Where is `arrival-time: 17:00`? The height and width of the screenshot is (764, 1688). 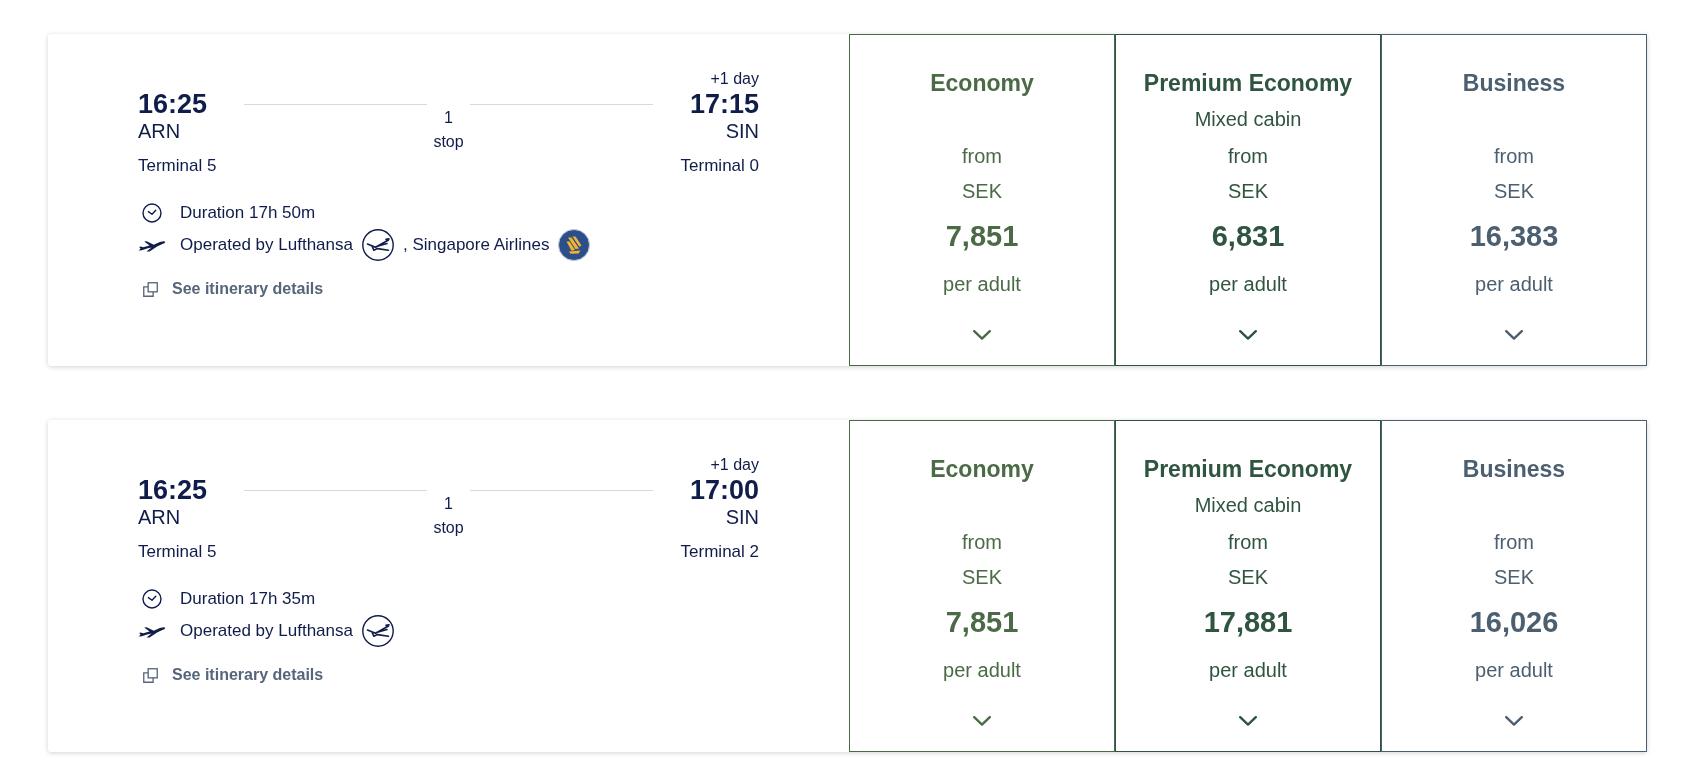
arrival-time: 17:00 is located at coordinates (724, 490).